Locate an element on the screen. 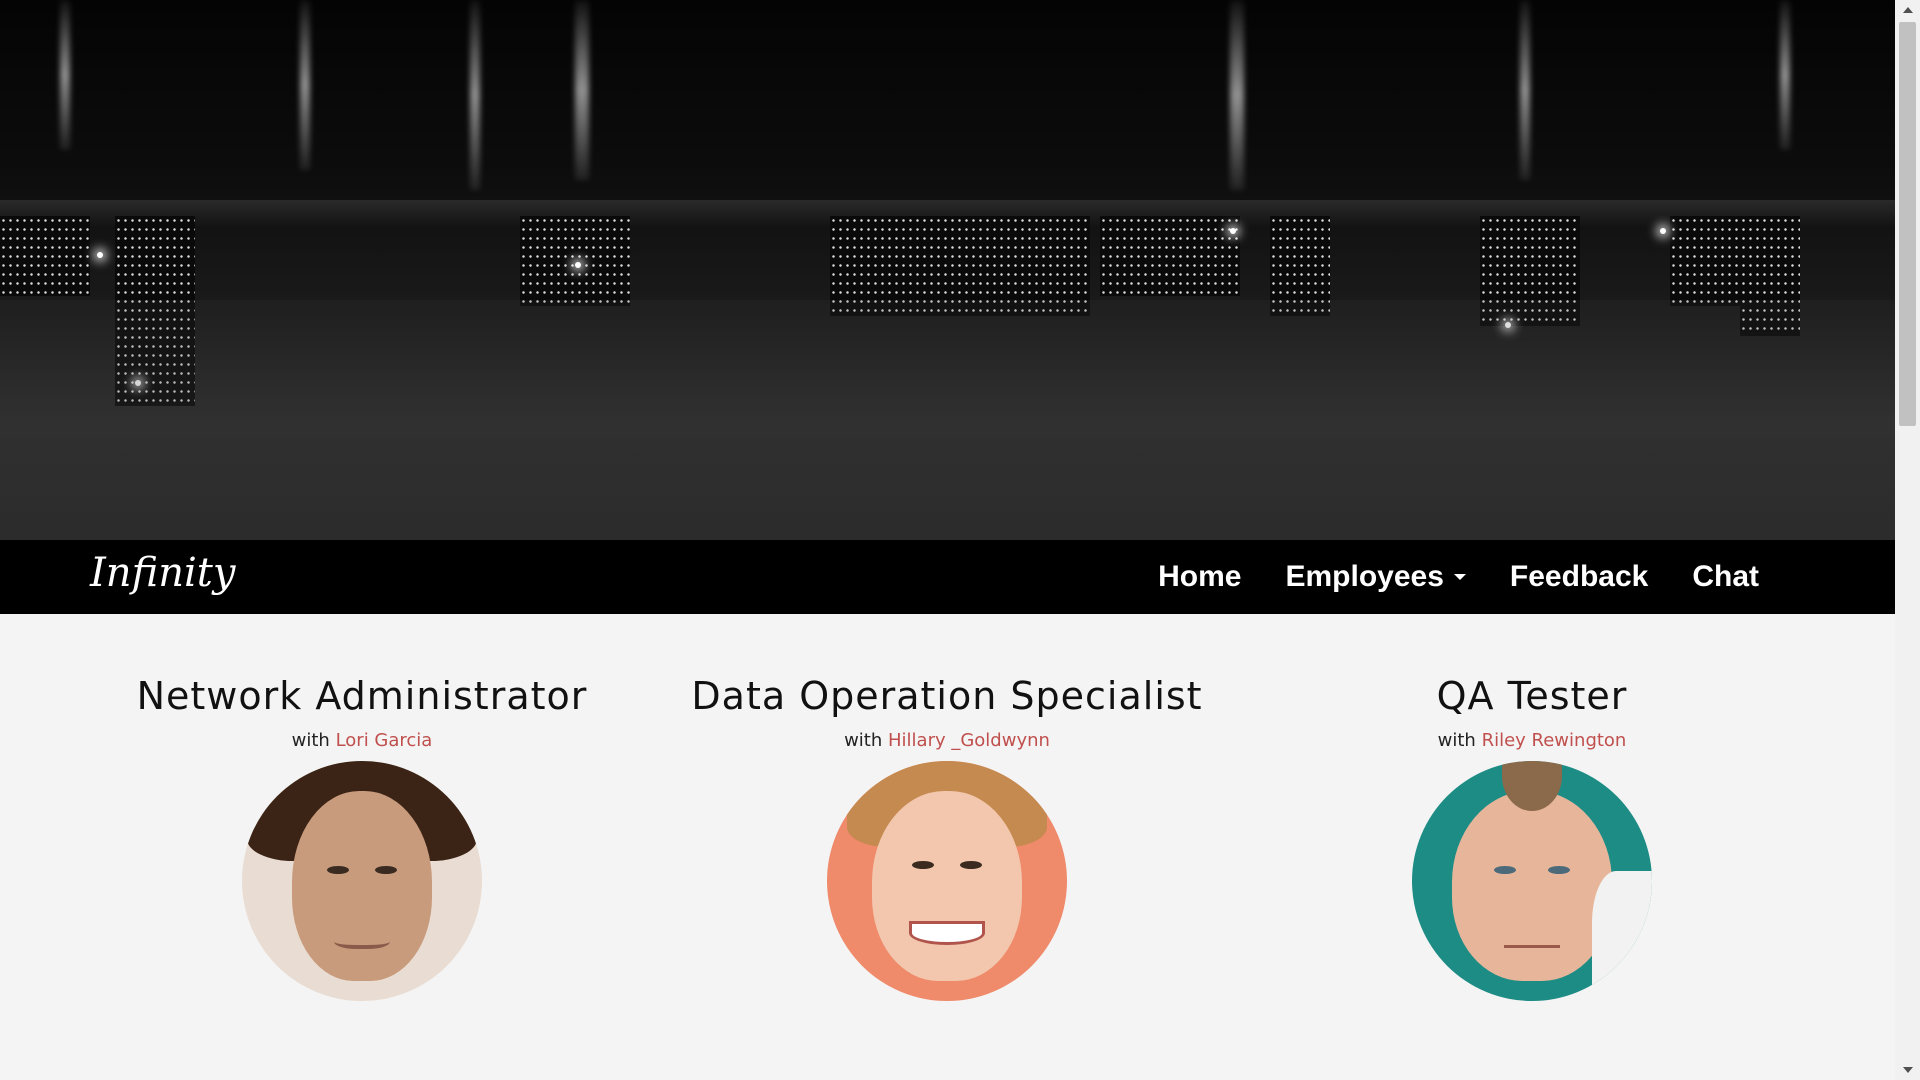  nav-item-feedback: Feedback is located at coordinates (1579, 577).